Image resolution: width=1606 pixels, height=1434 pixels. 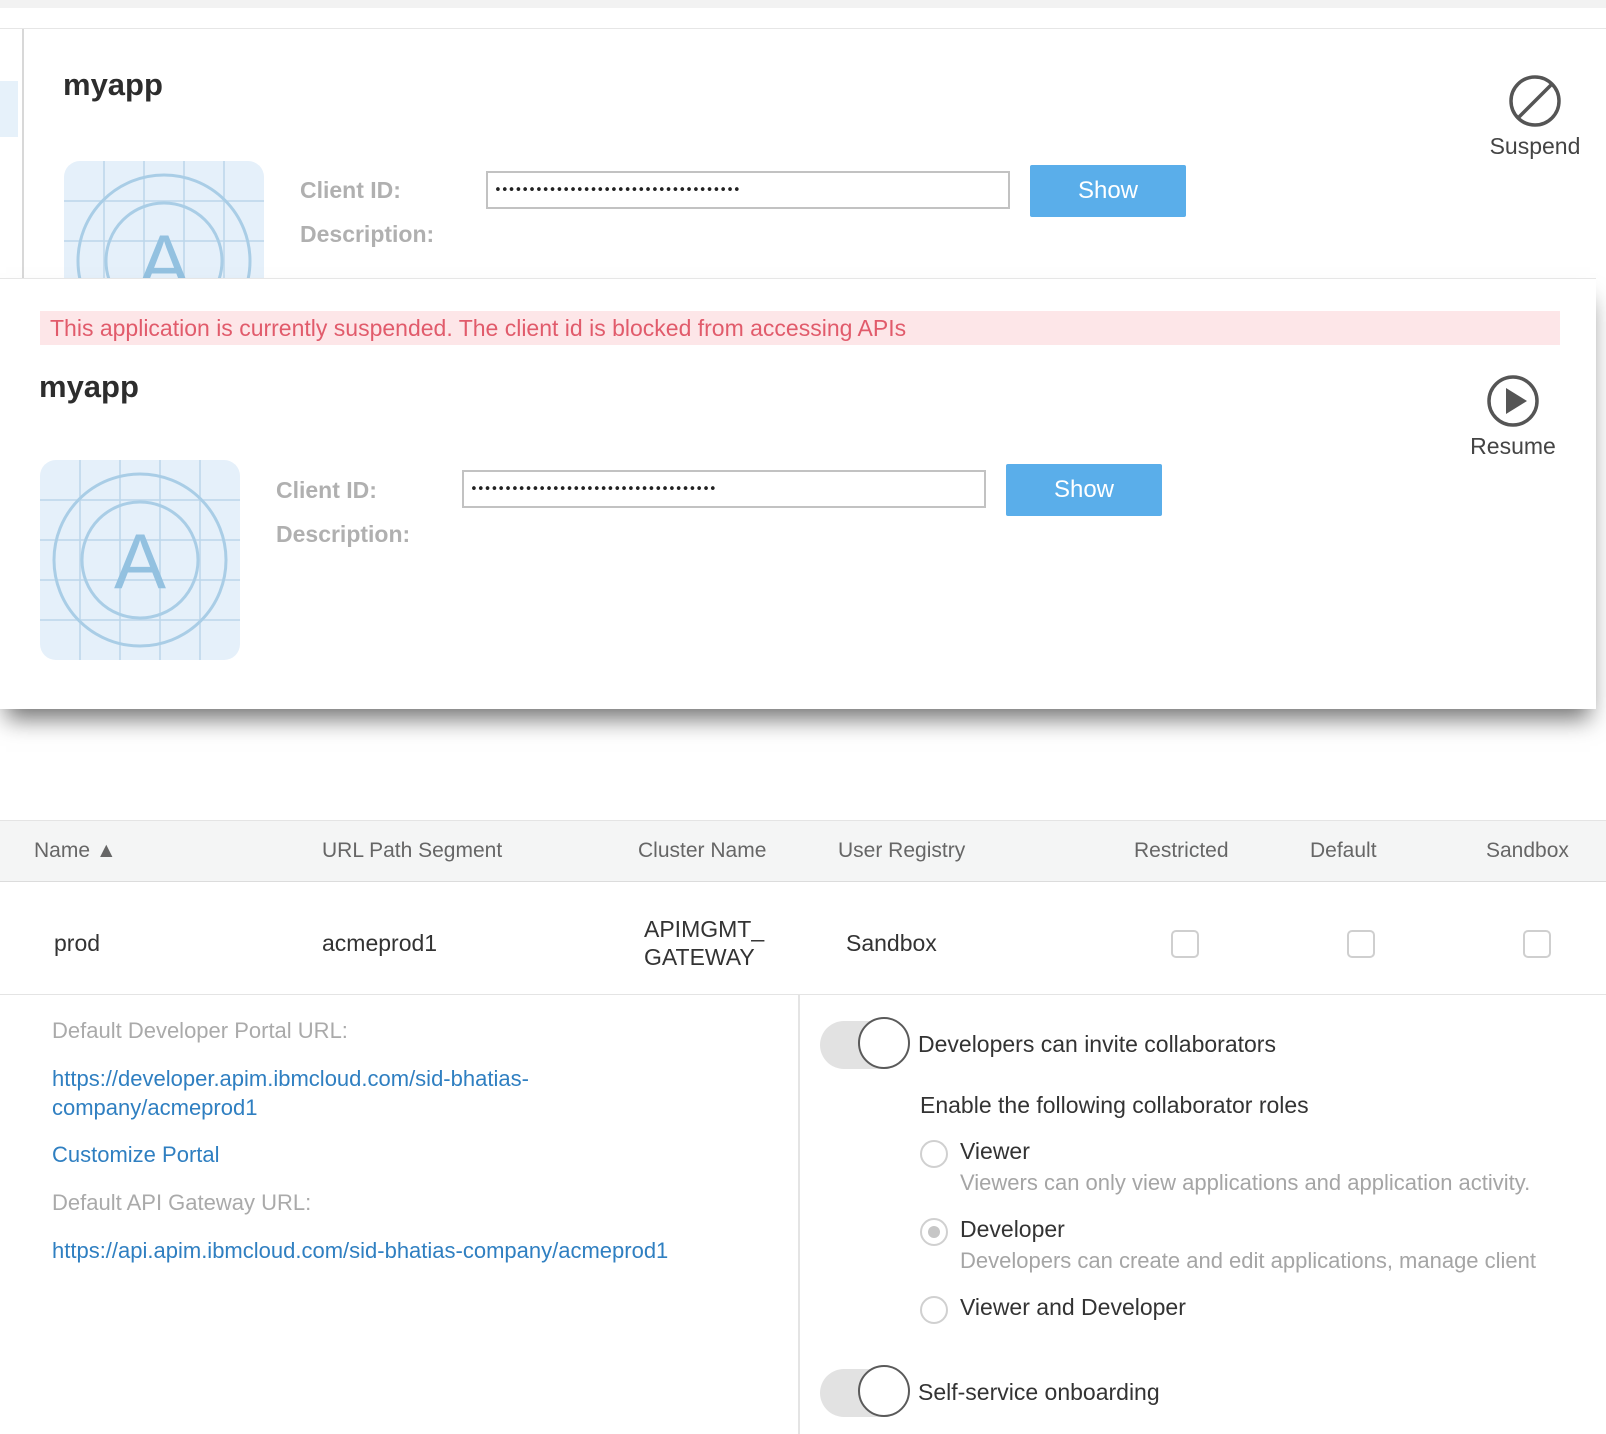 What do you see at coordinates (1097, 1044) in the screenshot?
I see `invite-collaborators-label: Developers can invite collaborators` at bounding box center [1097, 1044].